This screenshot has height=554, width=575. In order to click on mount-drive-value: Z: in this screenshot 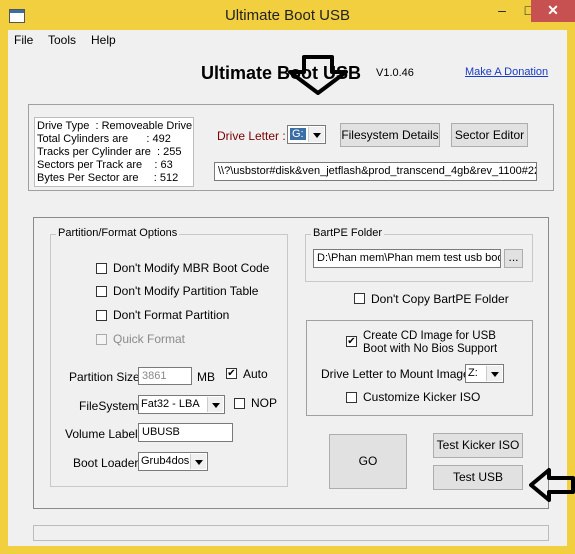, I will do `click(473, 373)`.